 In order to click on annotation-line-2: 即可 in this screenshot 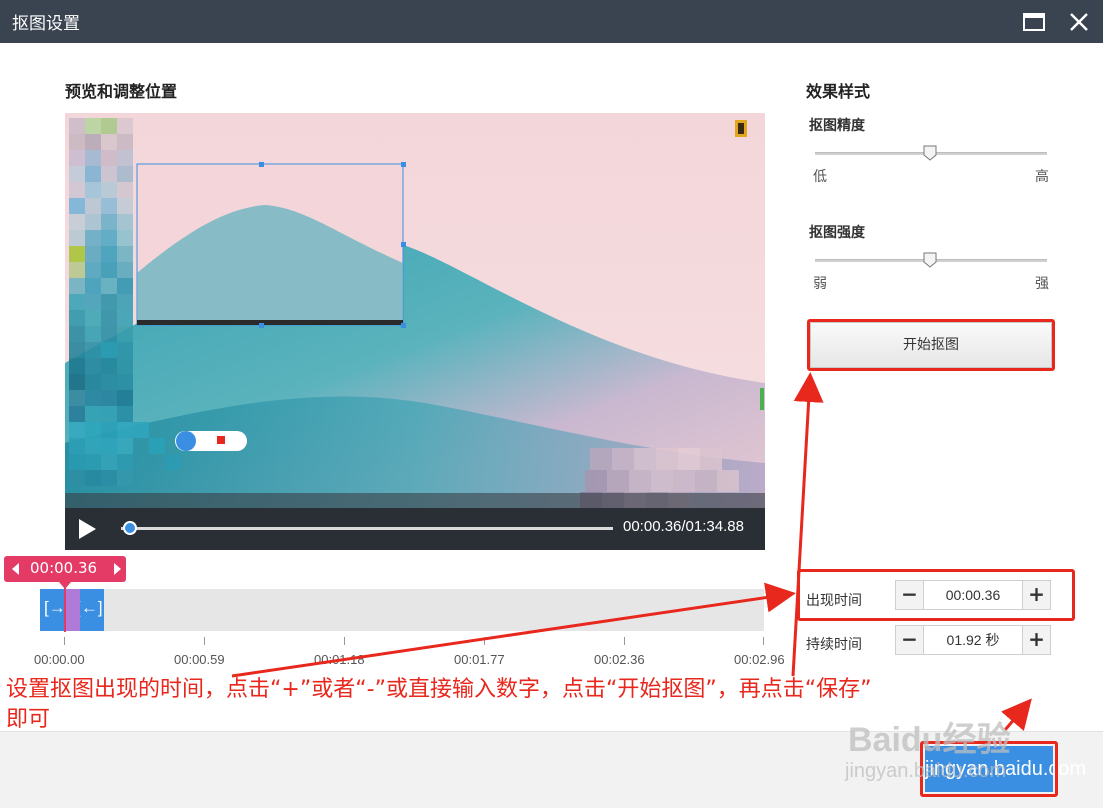, I will do `click(28, 719)`.